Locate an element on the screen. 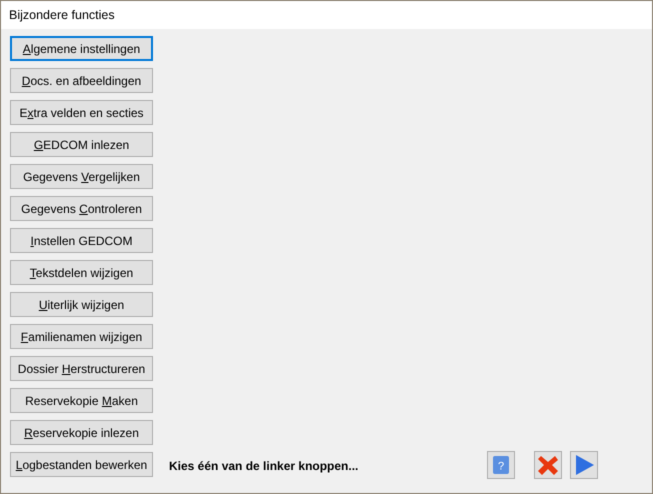 The width and height of the screenshot is (653, 494). play-icon is located at coordinates (584, 465).